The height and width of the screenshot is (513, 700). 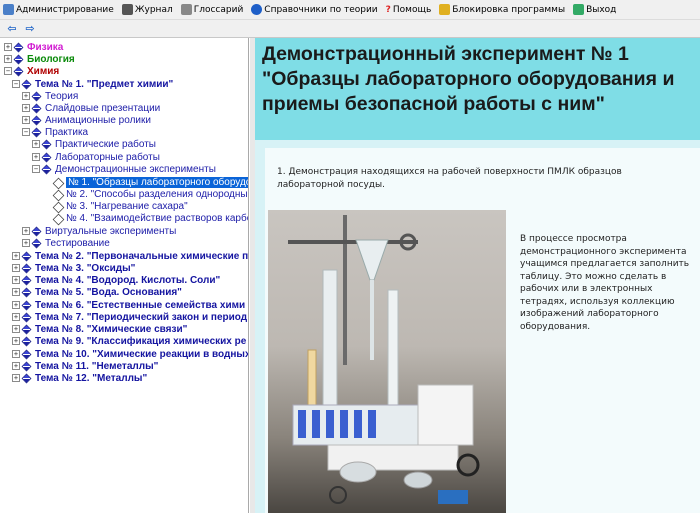 What do you see at coordinates (218, 9) in the screenshot?
I see `menu-label: Глоссарий` at bounding box center [218, 9].